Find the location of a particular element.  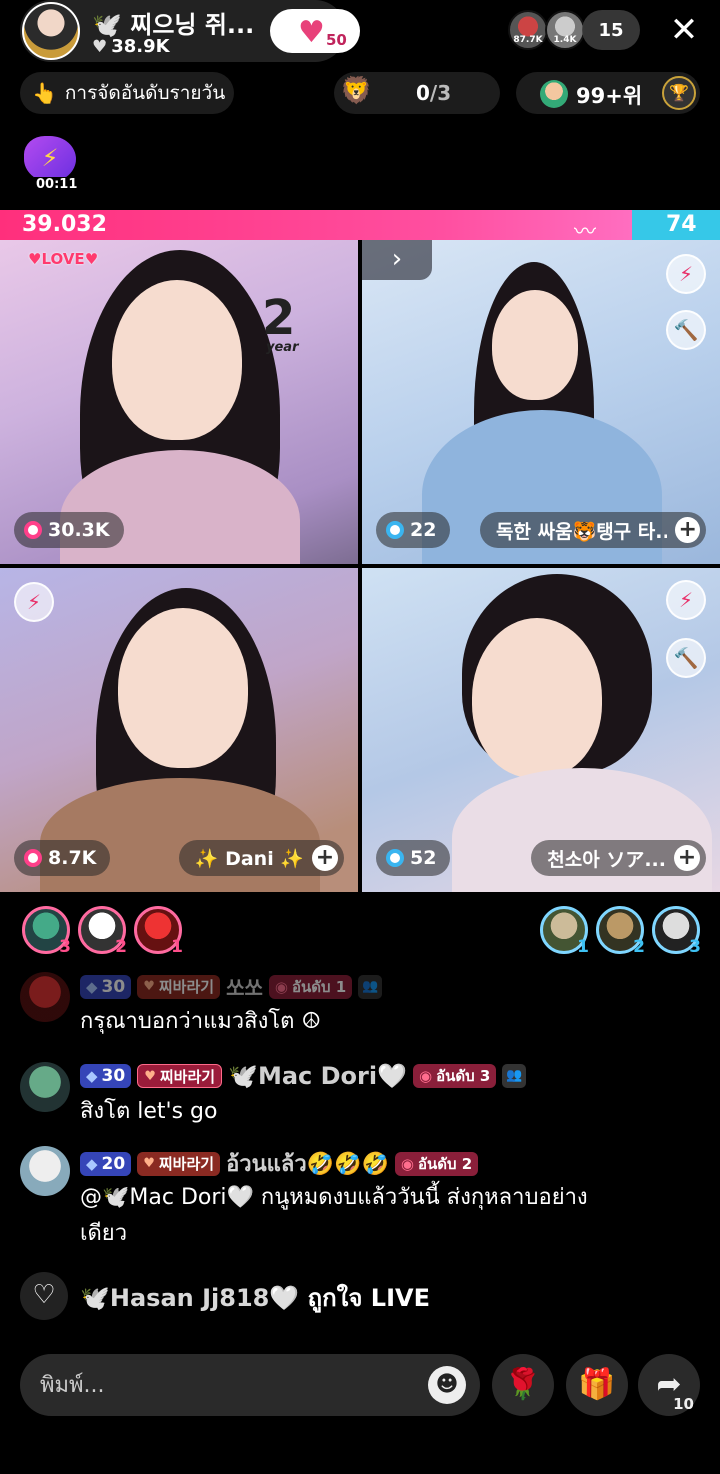

rank-badge: ◉ อันดับ 2 is located at coordinates (436, 1163).